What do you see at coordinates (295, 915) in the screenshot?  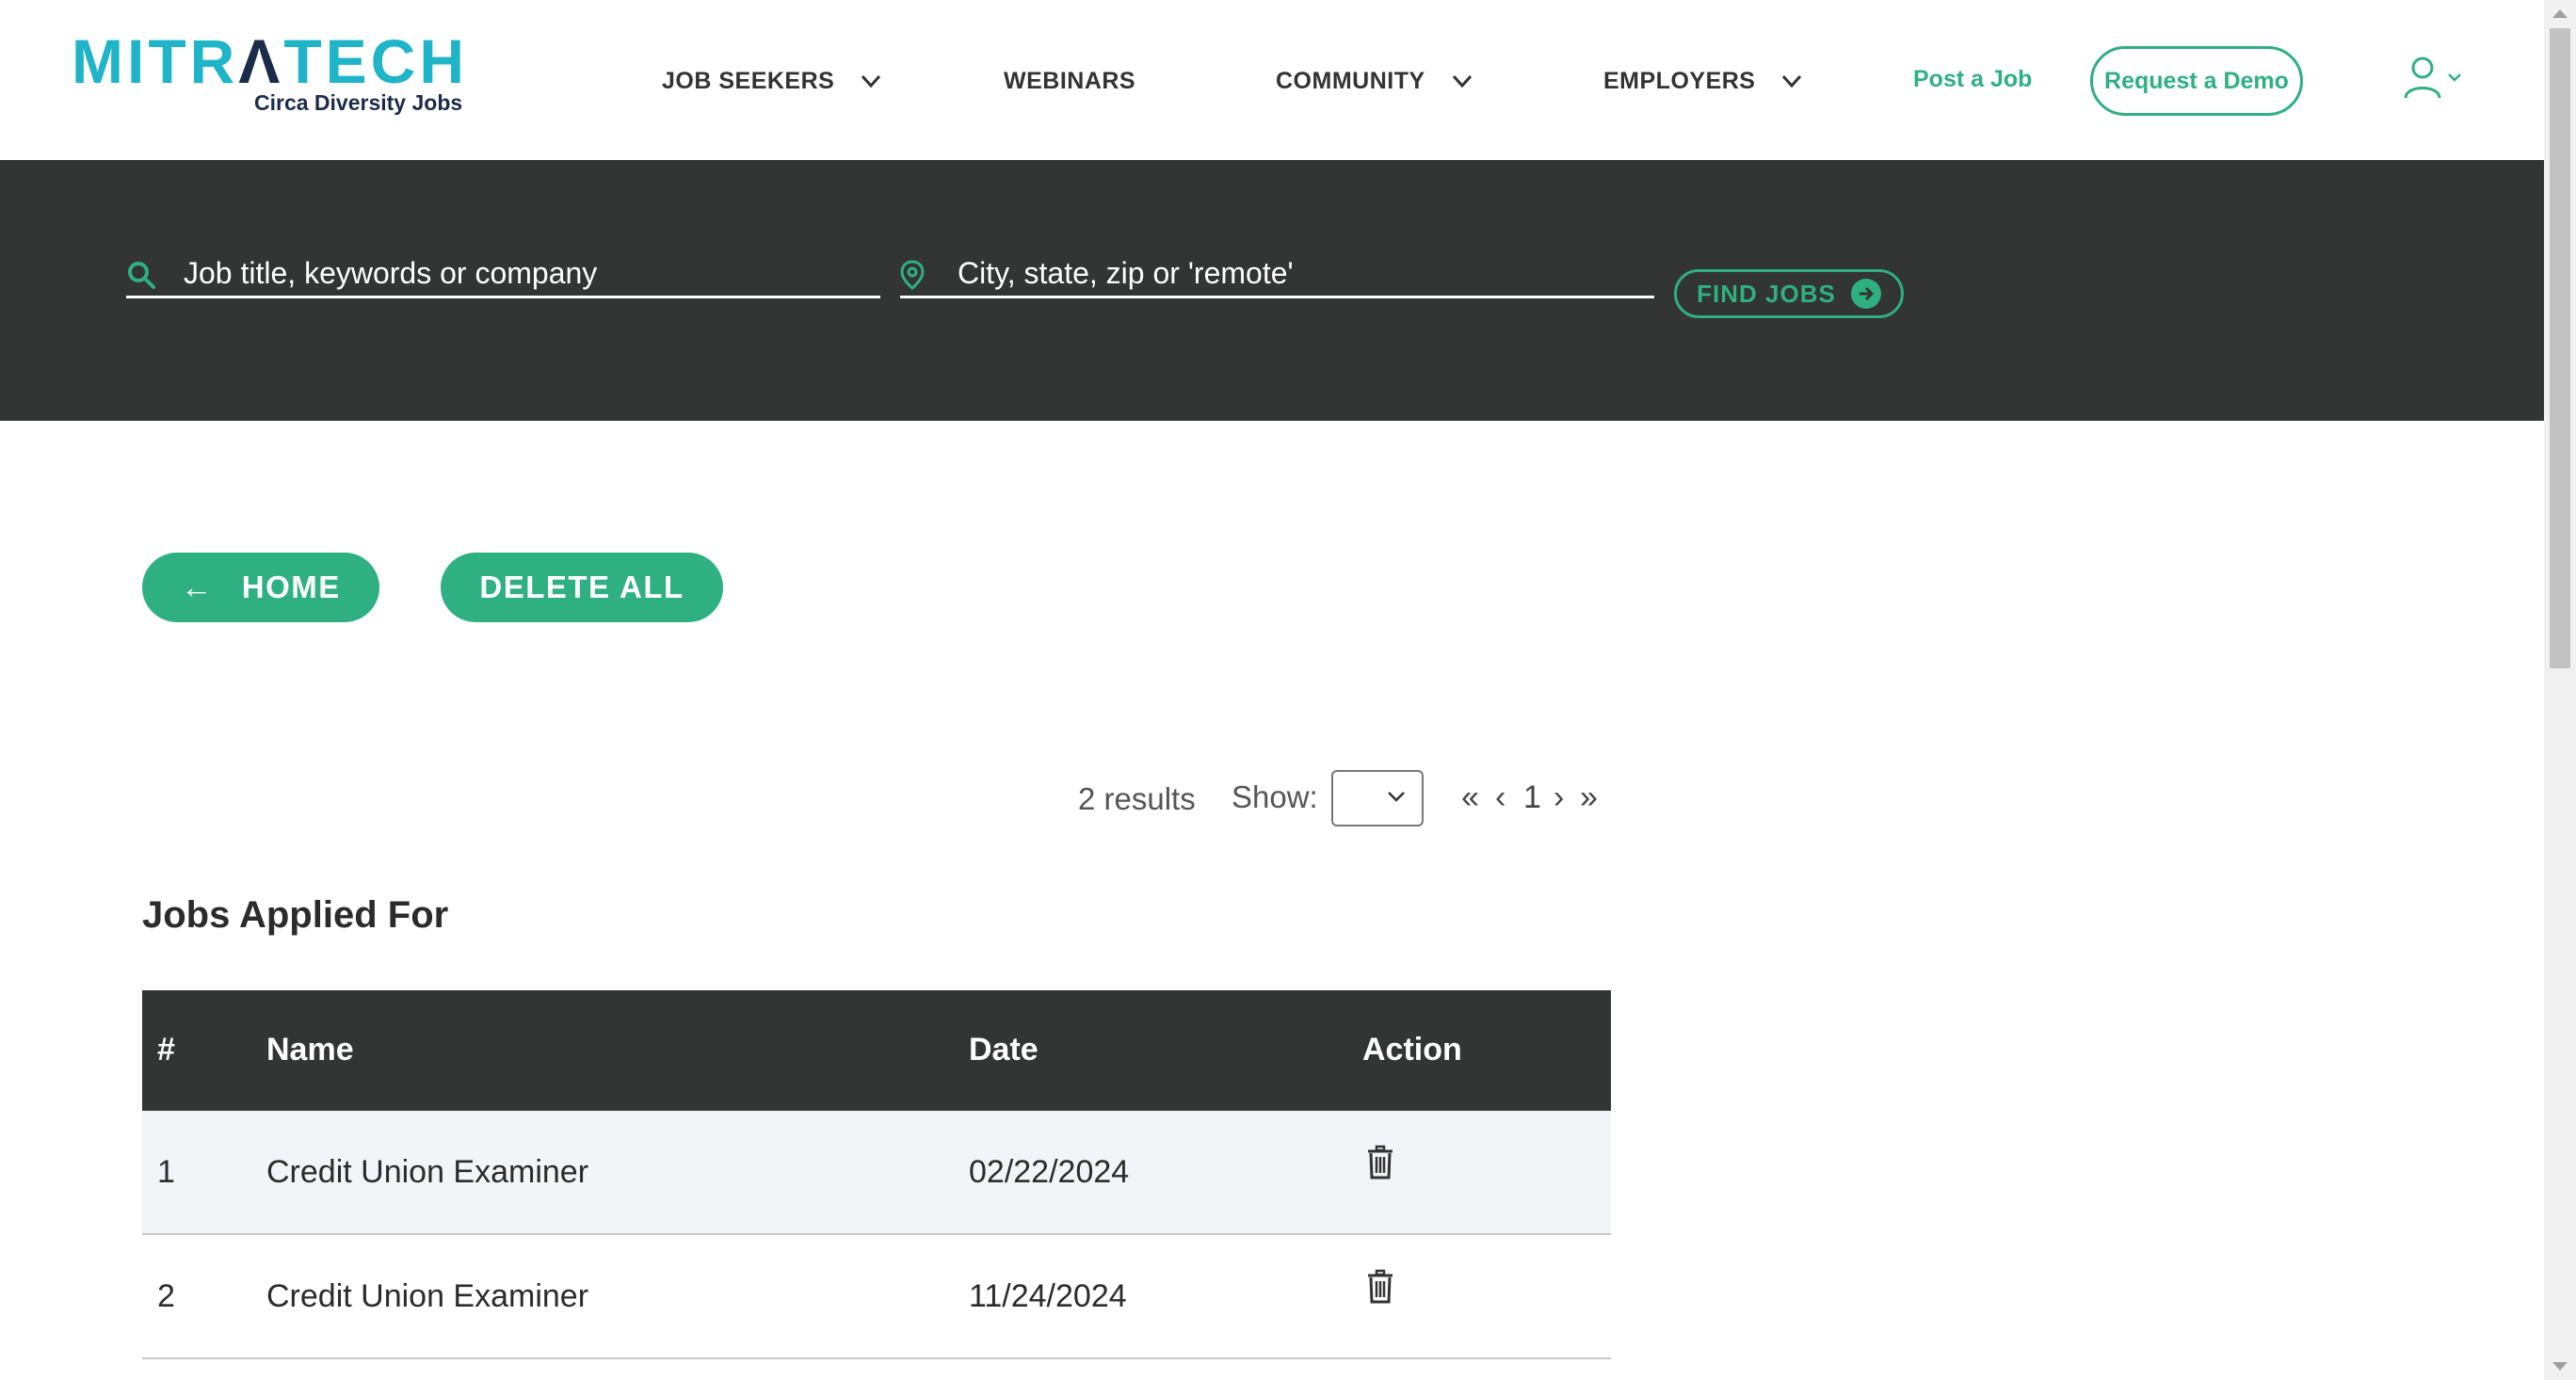 I see `jobs-applied-title: Jobs Applied For` at bounding box center [295, 915].